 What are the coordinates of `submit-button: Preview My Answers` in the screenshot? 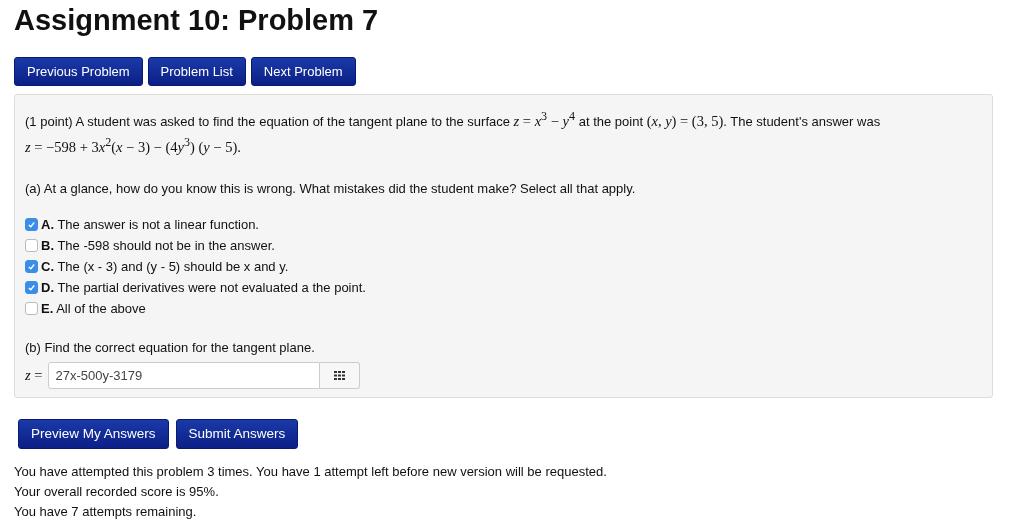 It's located at (93, 433).